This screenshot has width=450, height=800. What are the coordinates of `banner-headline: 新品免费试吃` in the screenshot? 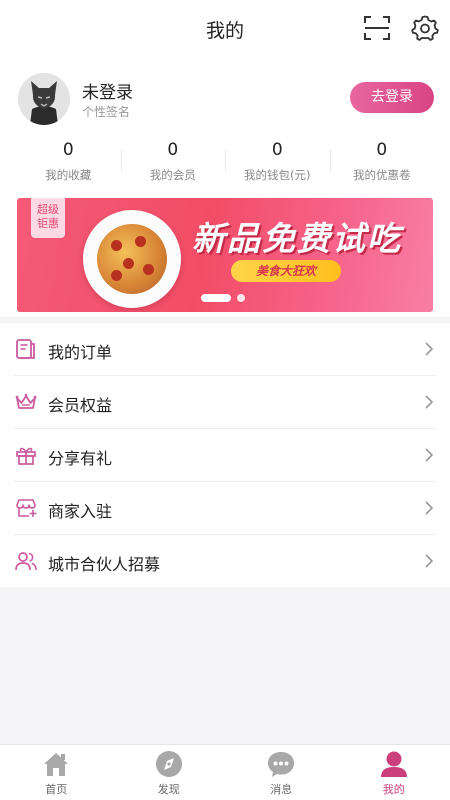 It's located at (297, 238).